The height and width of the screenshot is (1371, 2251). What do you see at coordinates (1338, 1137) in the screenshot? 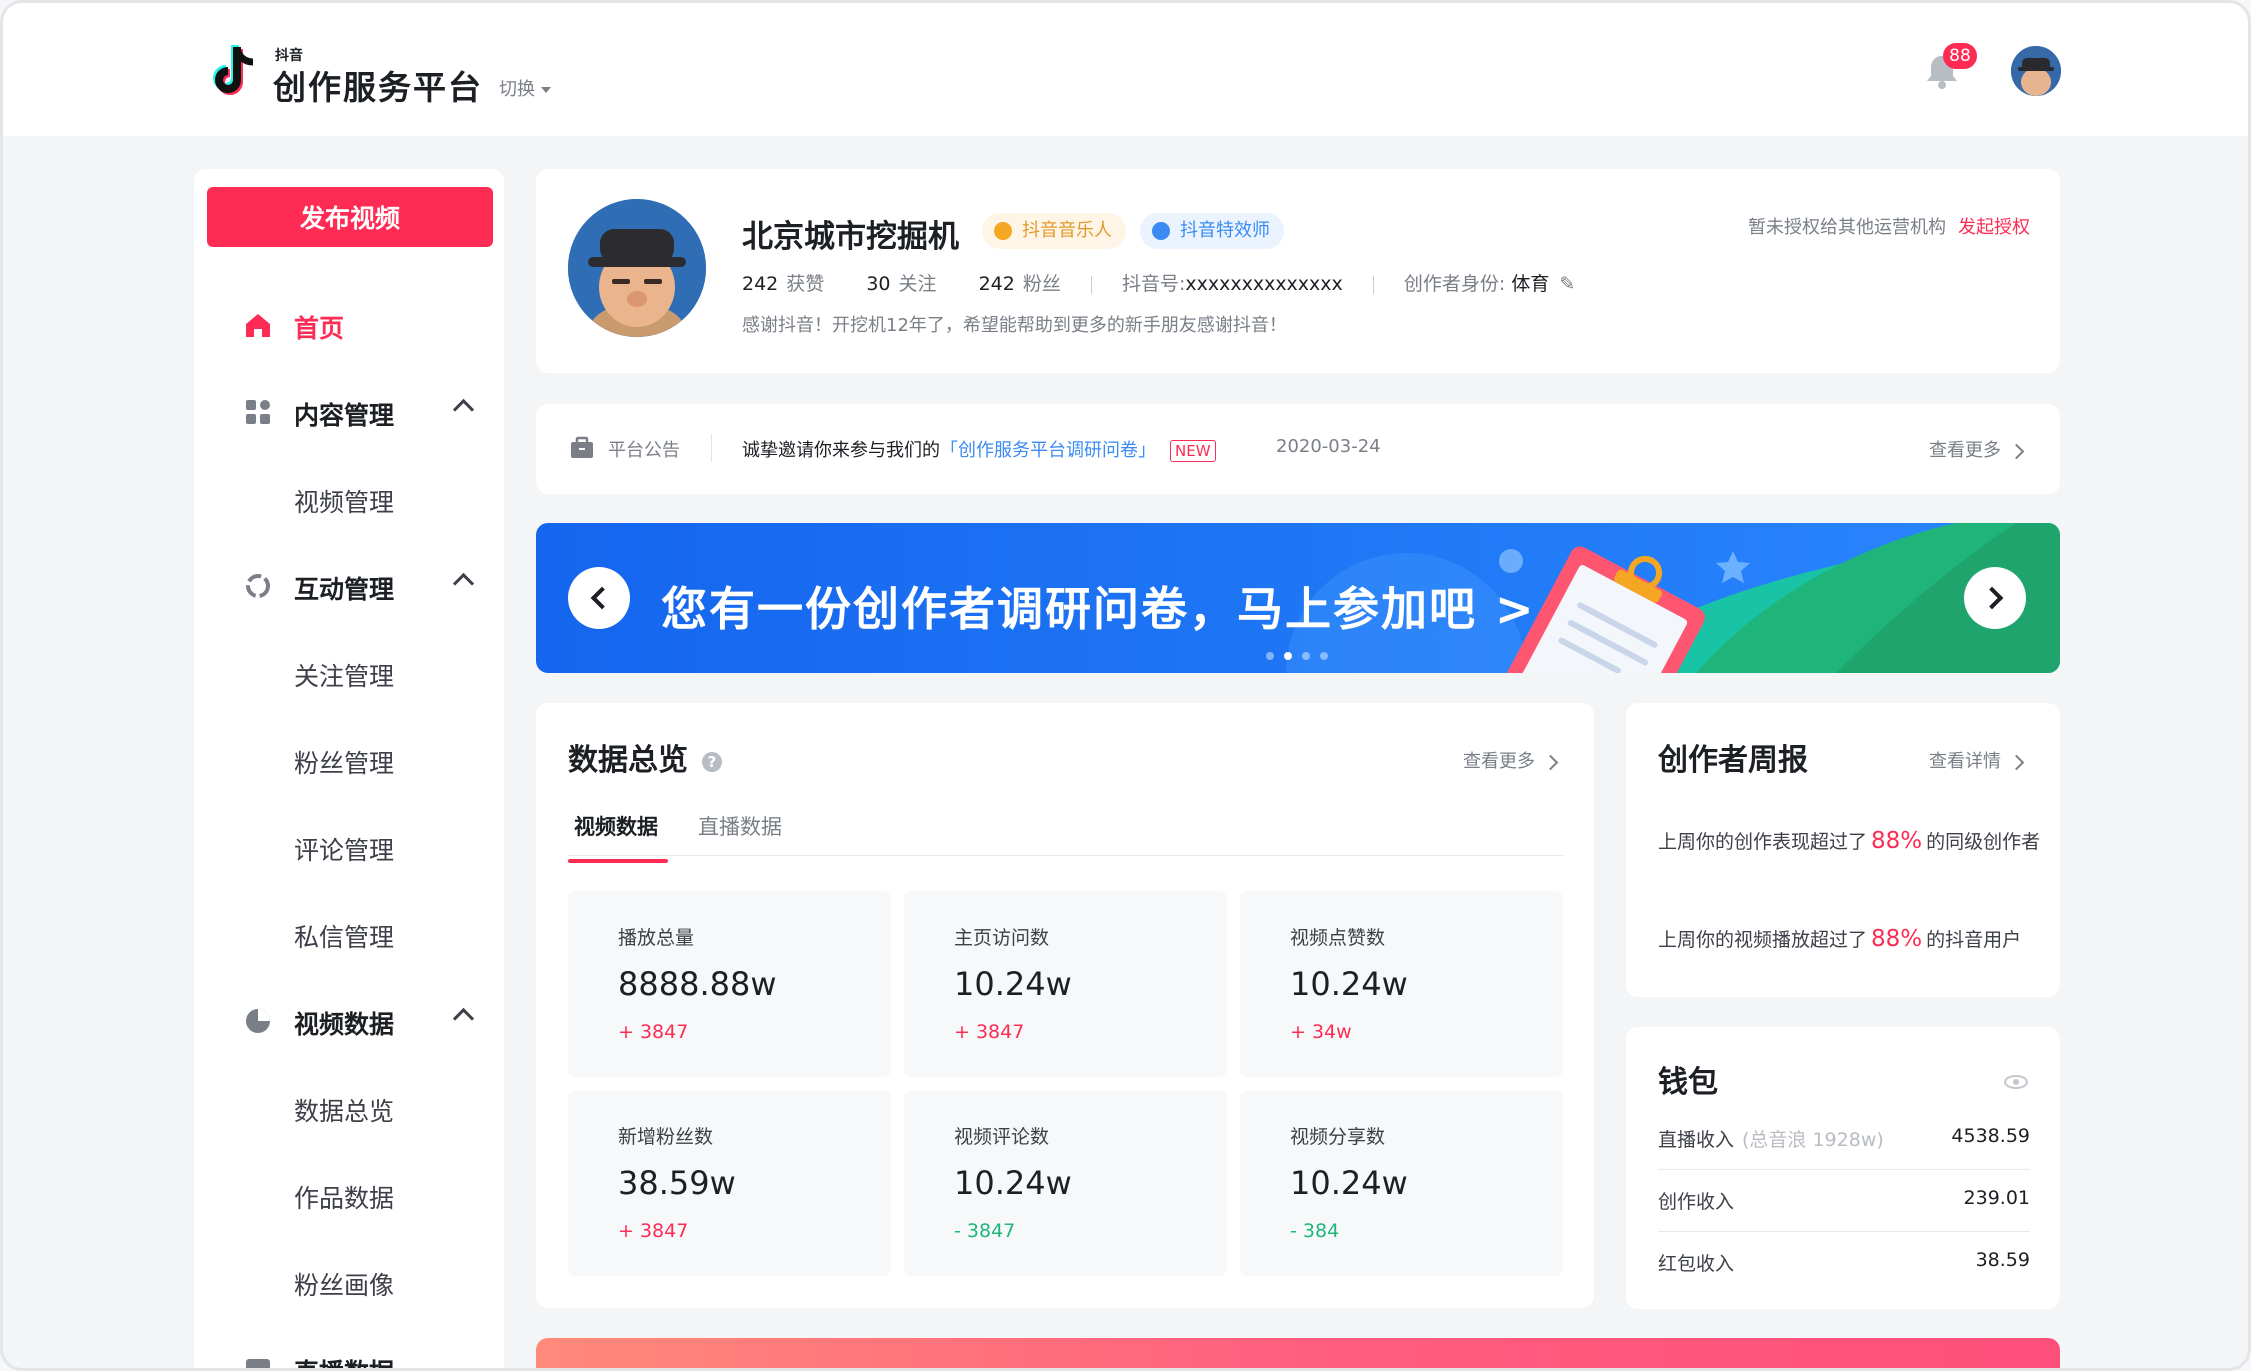
I see `metric-label: 视频分享数` at bounding box center [1338, 1137].